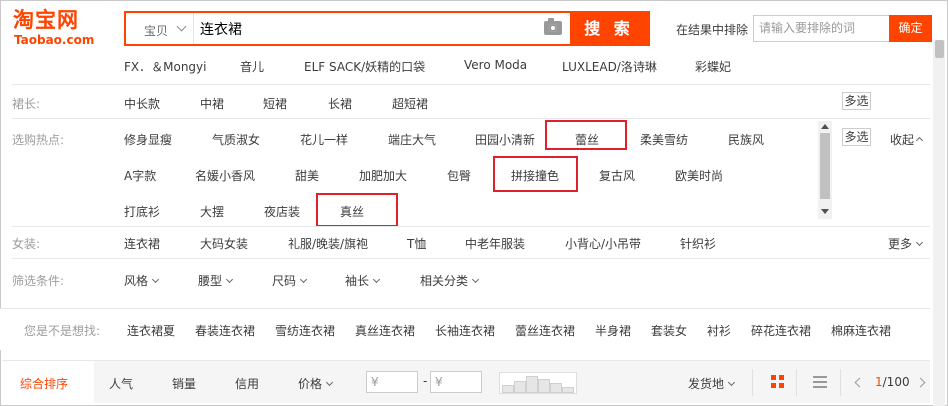  Describe the element at coordinates (545, 330) in the screenshot. I see `suggestion-link: 蕾丝连衣裙` at that location.